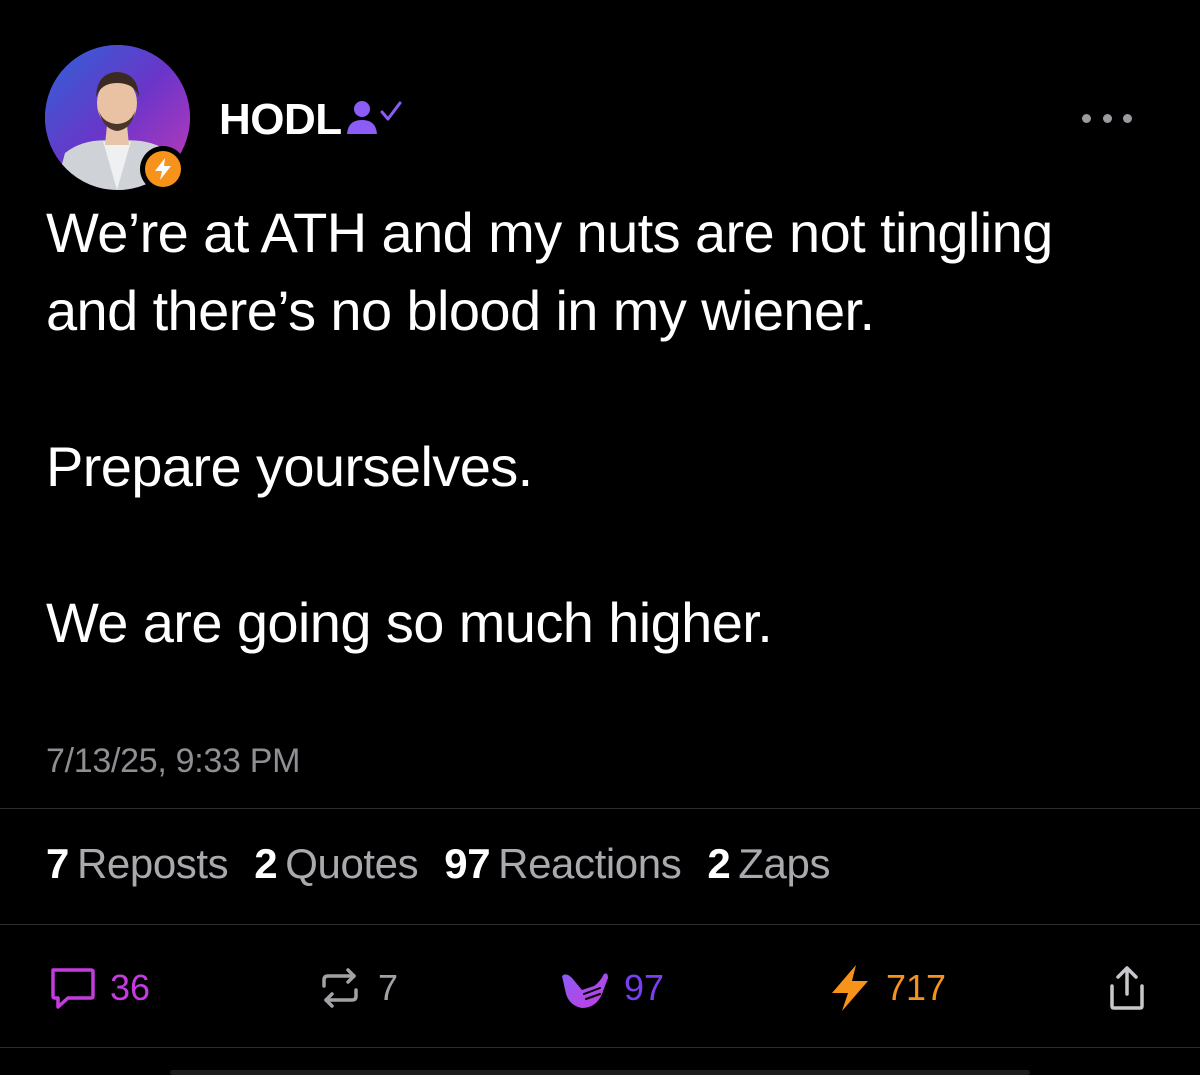 The width and height of the screenshot is (1200, 1075). What do you see at coordinates (388, 987) in the screenshot?
I see `repost-count: 7` at bounding box center [388, 987].